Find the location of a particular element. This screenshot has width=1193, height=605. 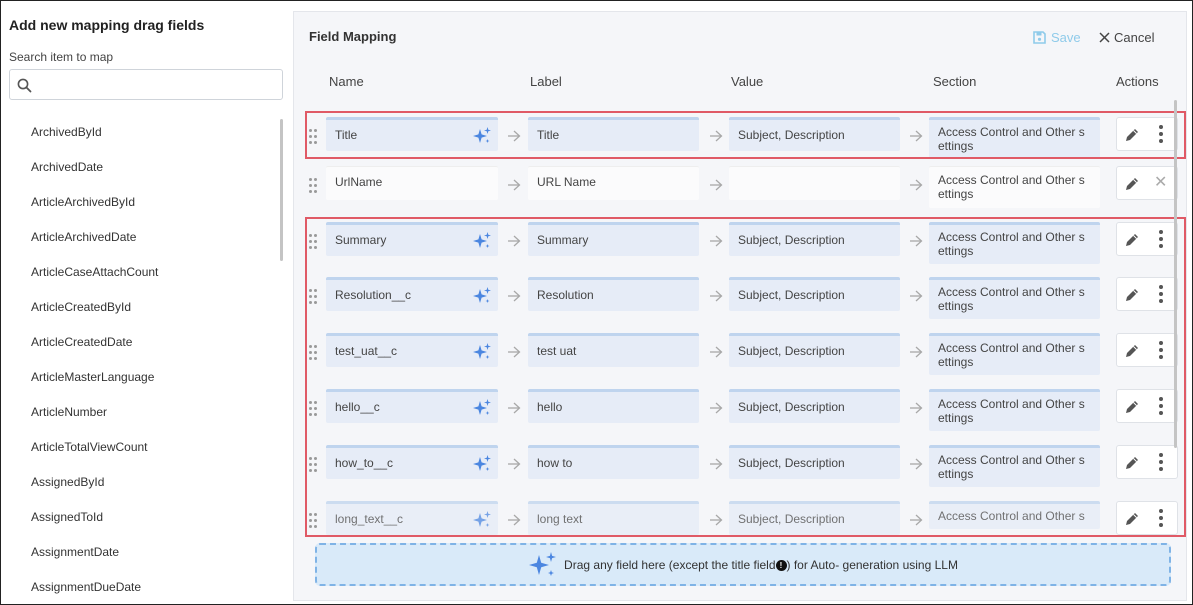

mapping-scrollbar is located at coordinates (1175, 274).